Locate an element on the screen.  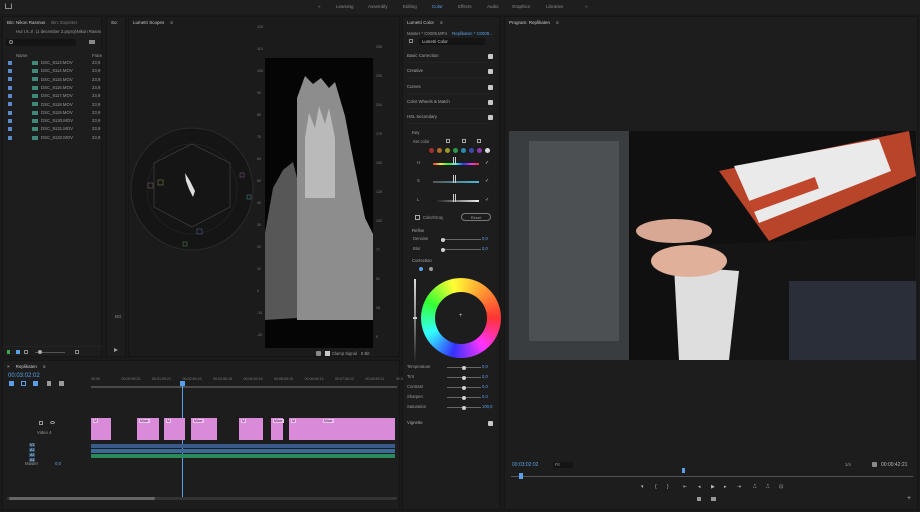
section-basic-correction: Basic Correction is located at coordinates (450, 58).